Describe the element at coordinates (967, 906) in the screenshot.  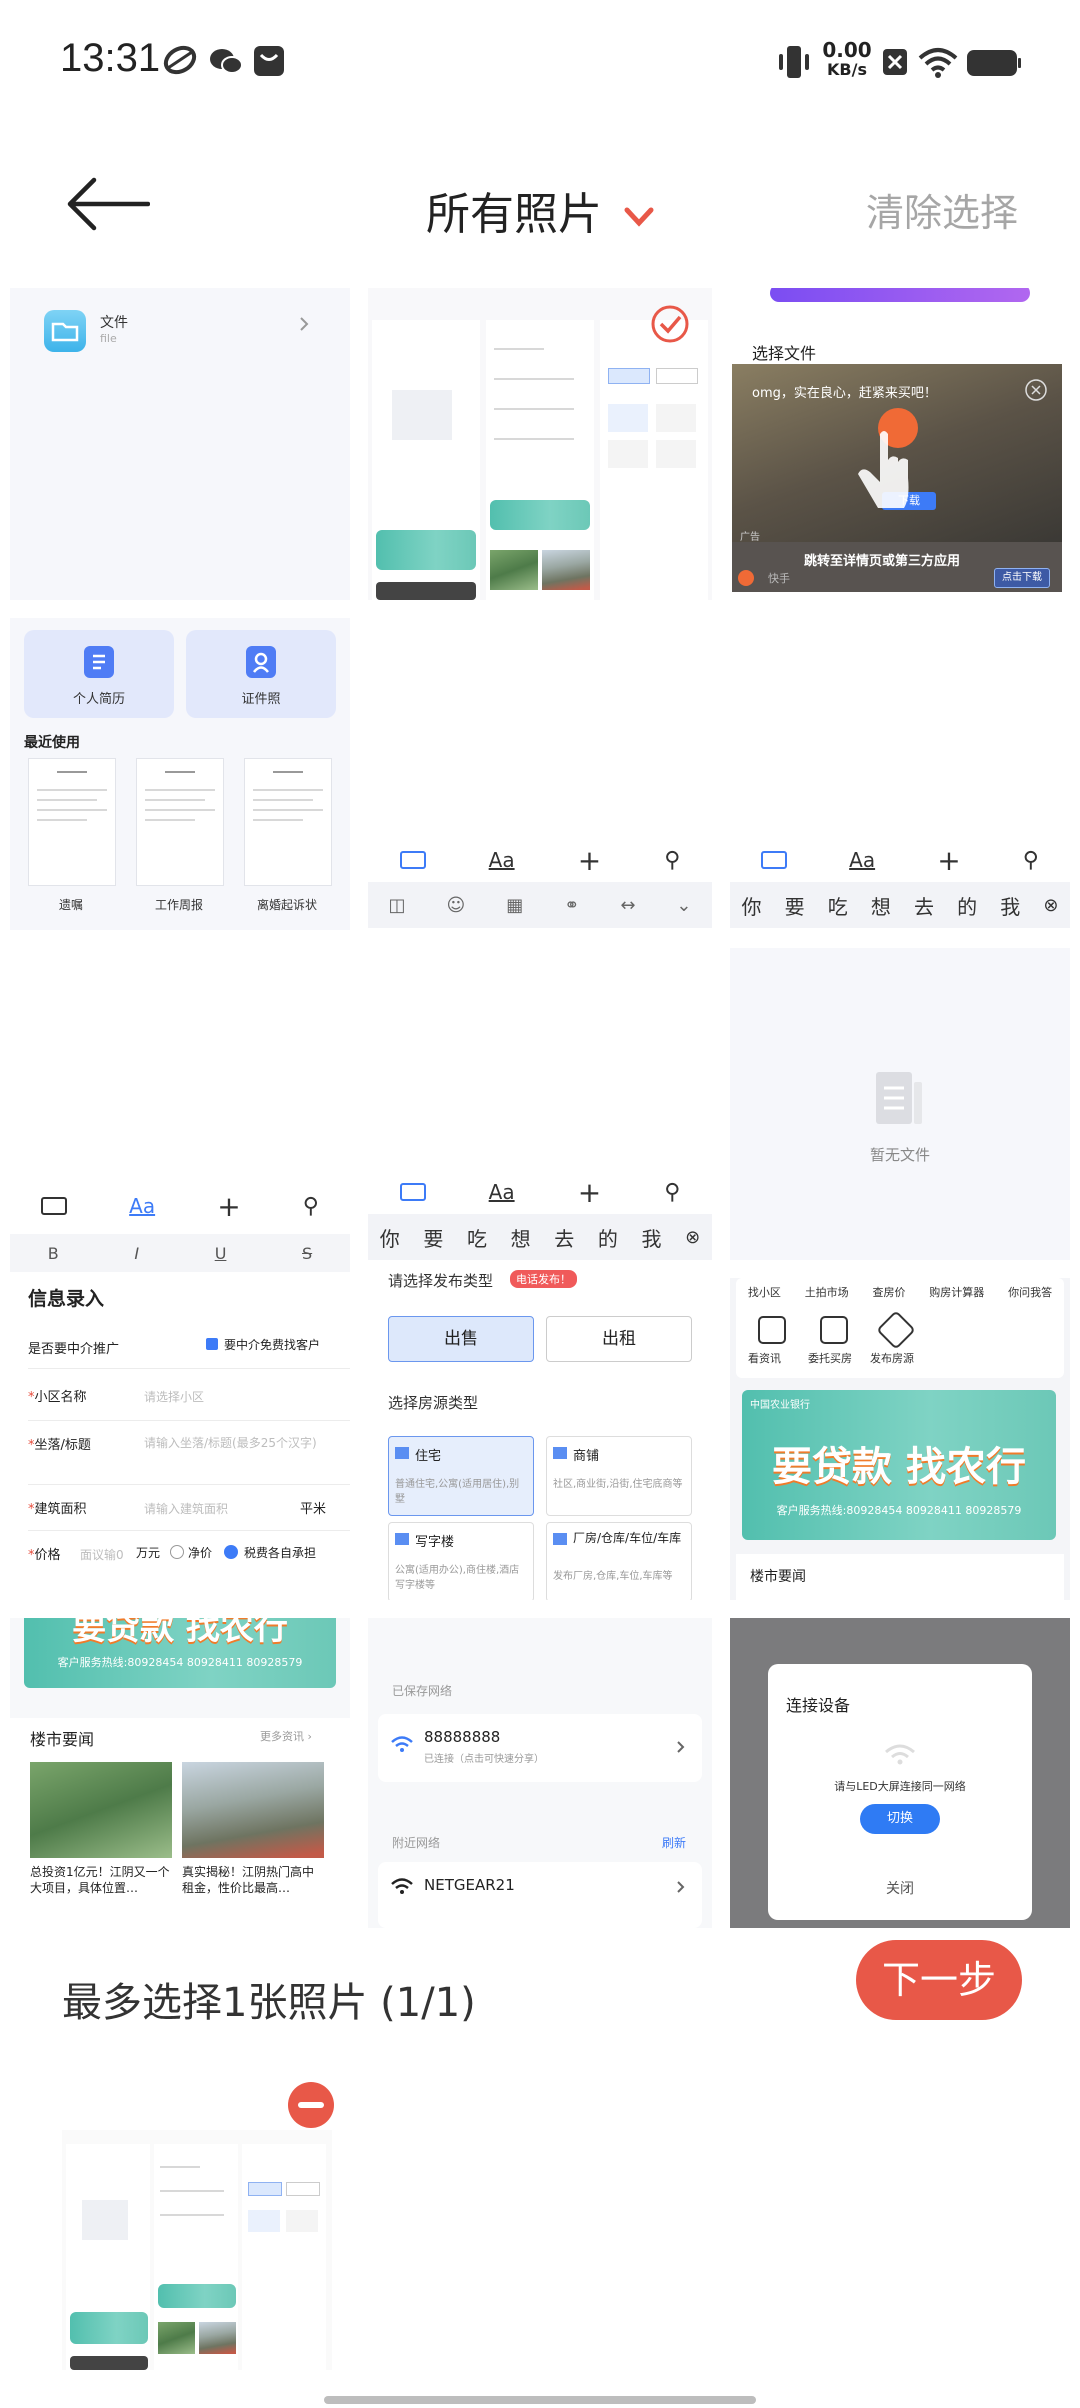
I see `candidate: 的` at that location.